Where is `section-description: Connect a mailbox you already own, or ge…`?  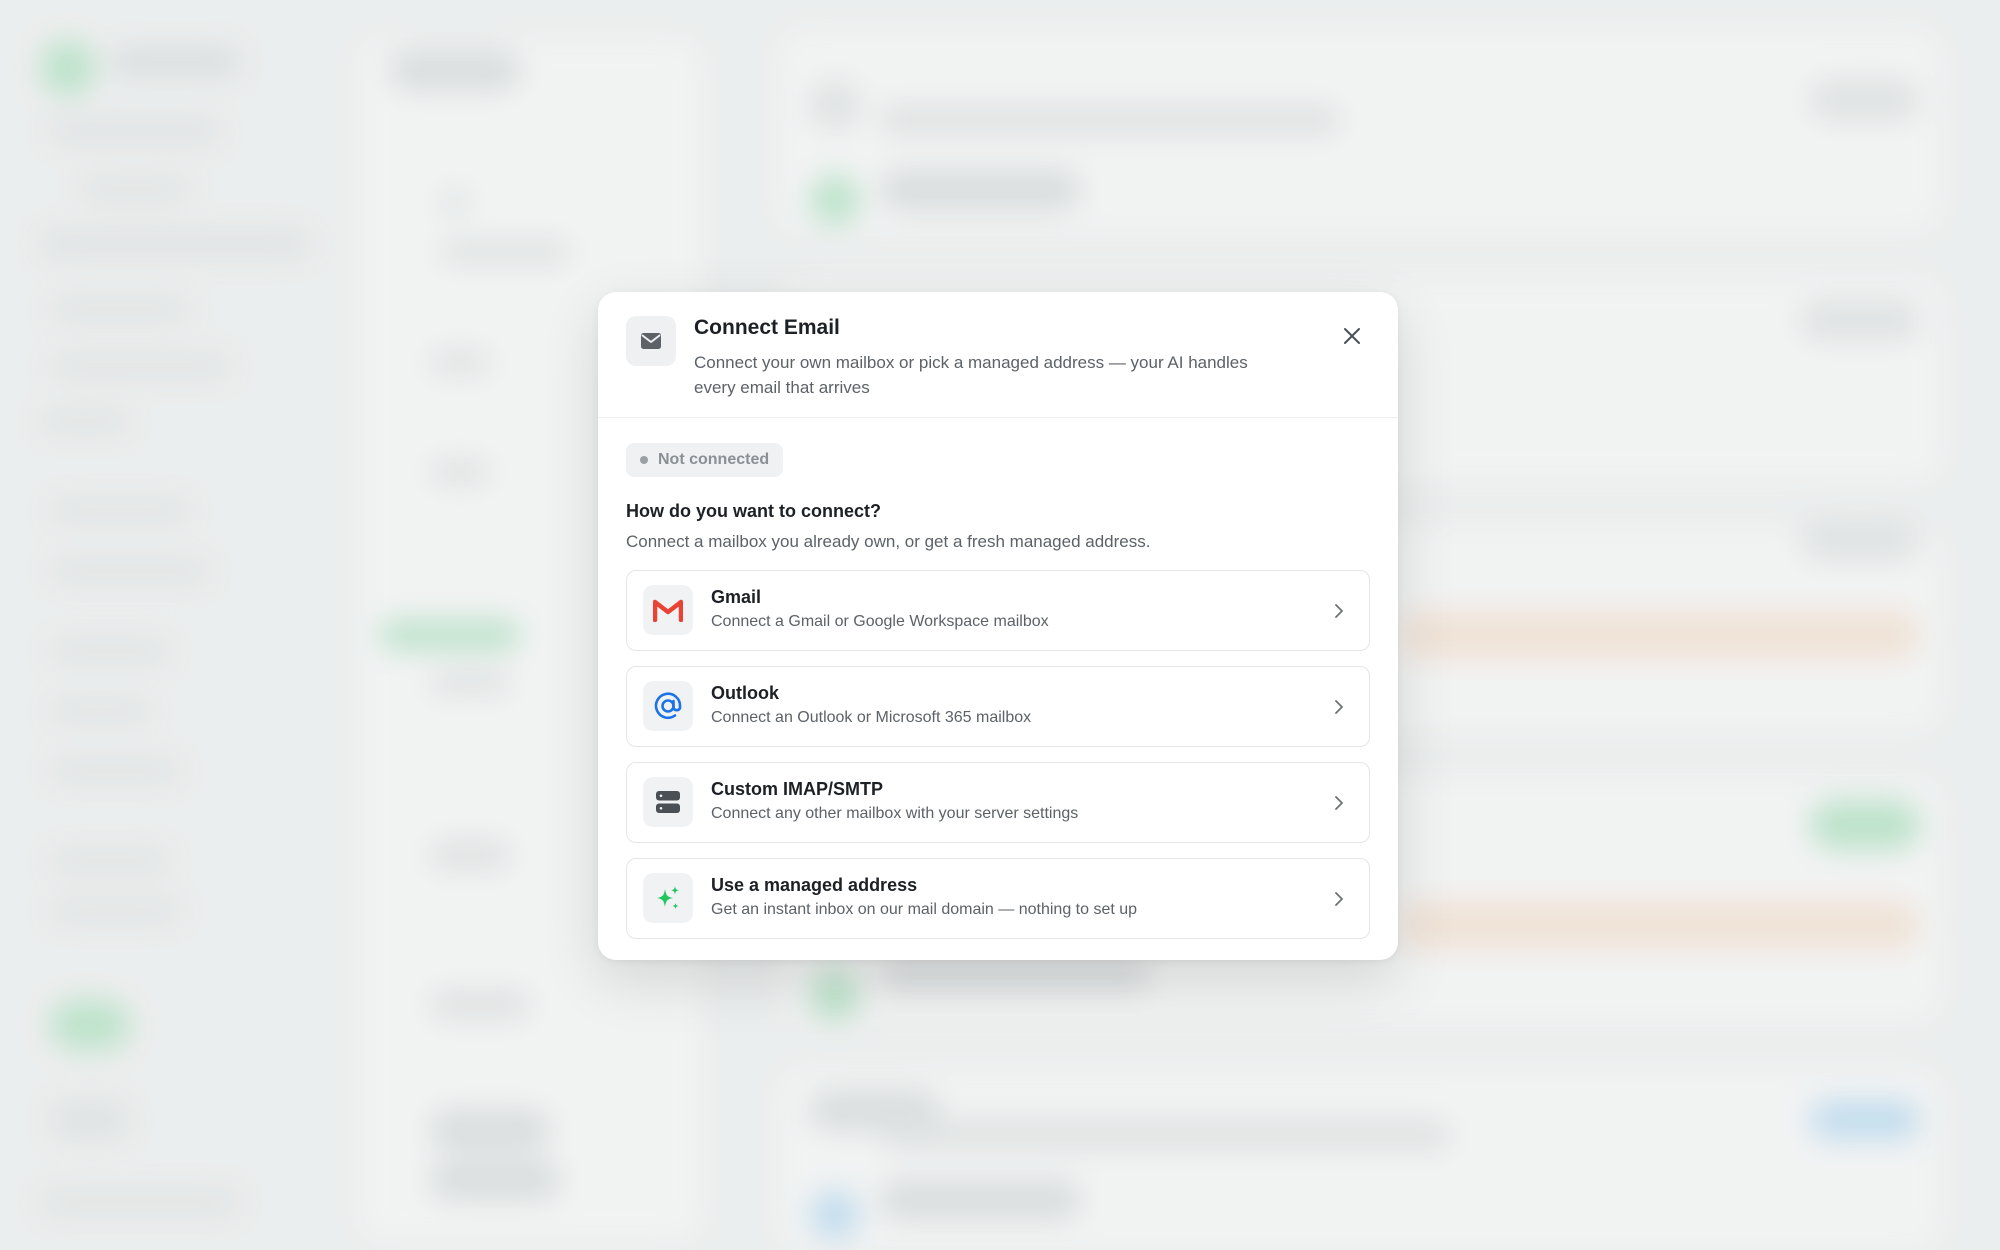 section-description: Connect a mailbox you already own, or ge… is located at coordinates (888, 541).